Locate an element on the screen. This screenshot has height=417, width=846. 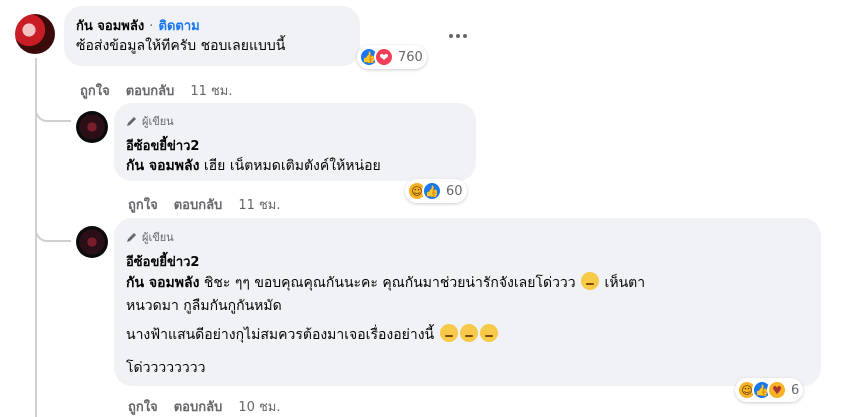
like-icon: 👍 is located at coordinates (432, 191).